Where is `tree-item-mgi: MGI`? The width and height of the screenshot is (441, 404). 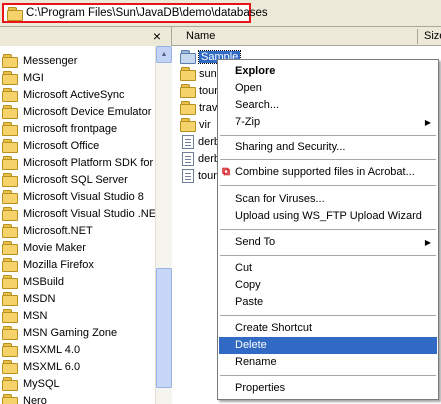
tree-item-mgi: MGI is located at coordinates (23, 77).